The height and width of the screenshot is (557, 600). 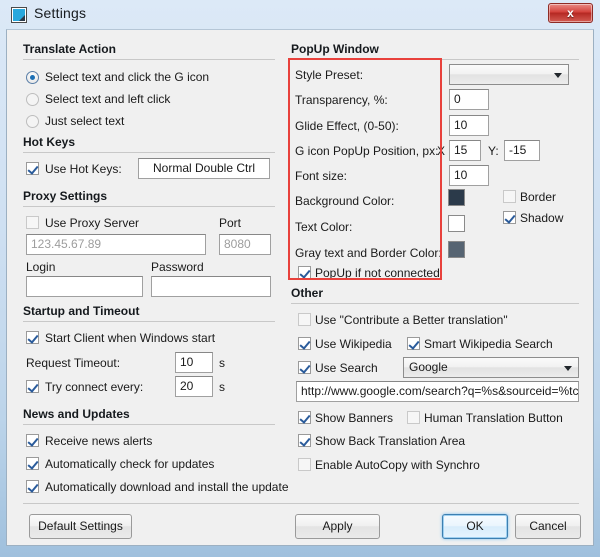 What do you see at coordinates (304, 417) in the screenshot?
I see `checkbox-show-banners` at bounding box center [304, 417].